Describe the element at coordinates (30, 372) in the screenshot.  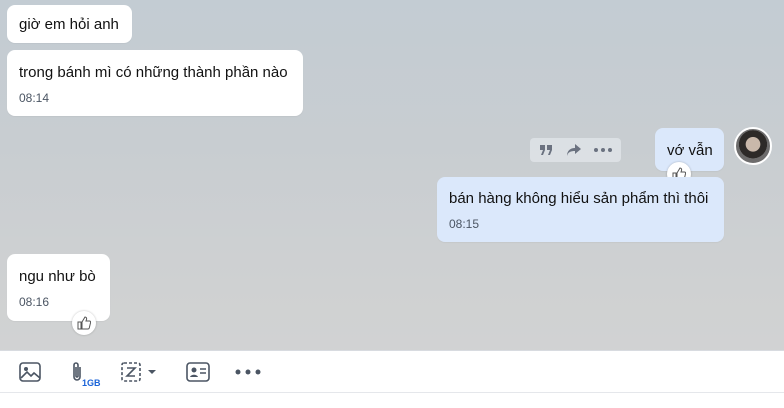
I see `image-icon` at that location.